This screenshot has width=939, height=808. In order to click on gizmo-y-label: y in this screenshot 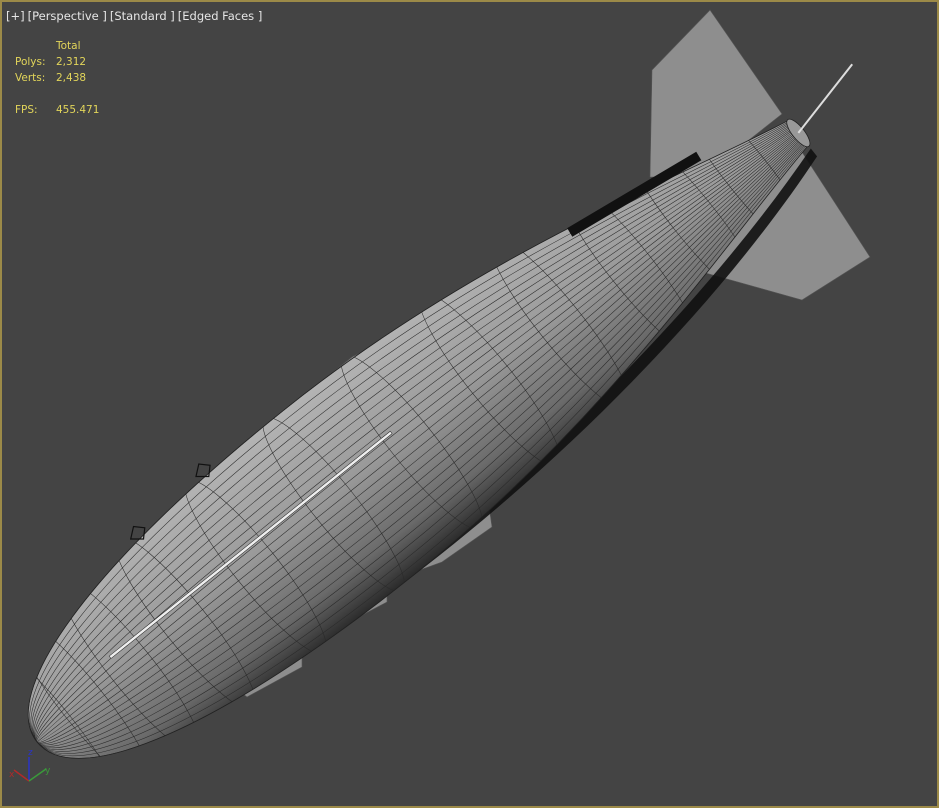, I will do `click(48, 771)`.